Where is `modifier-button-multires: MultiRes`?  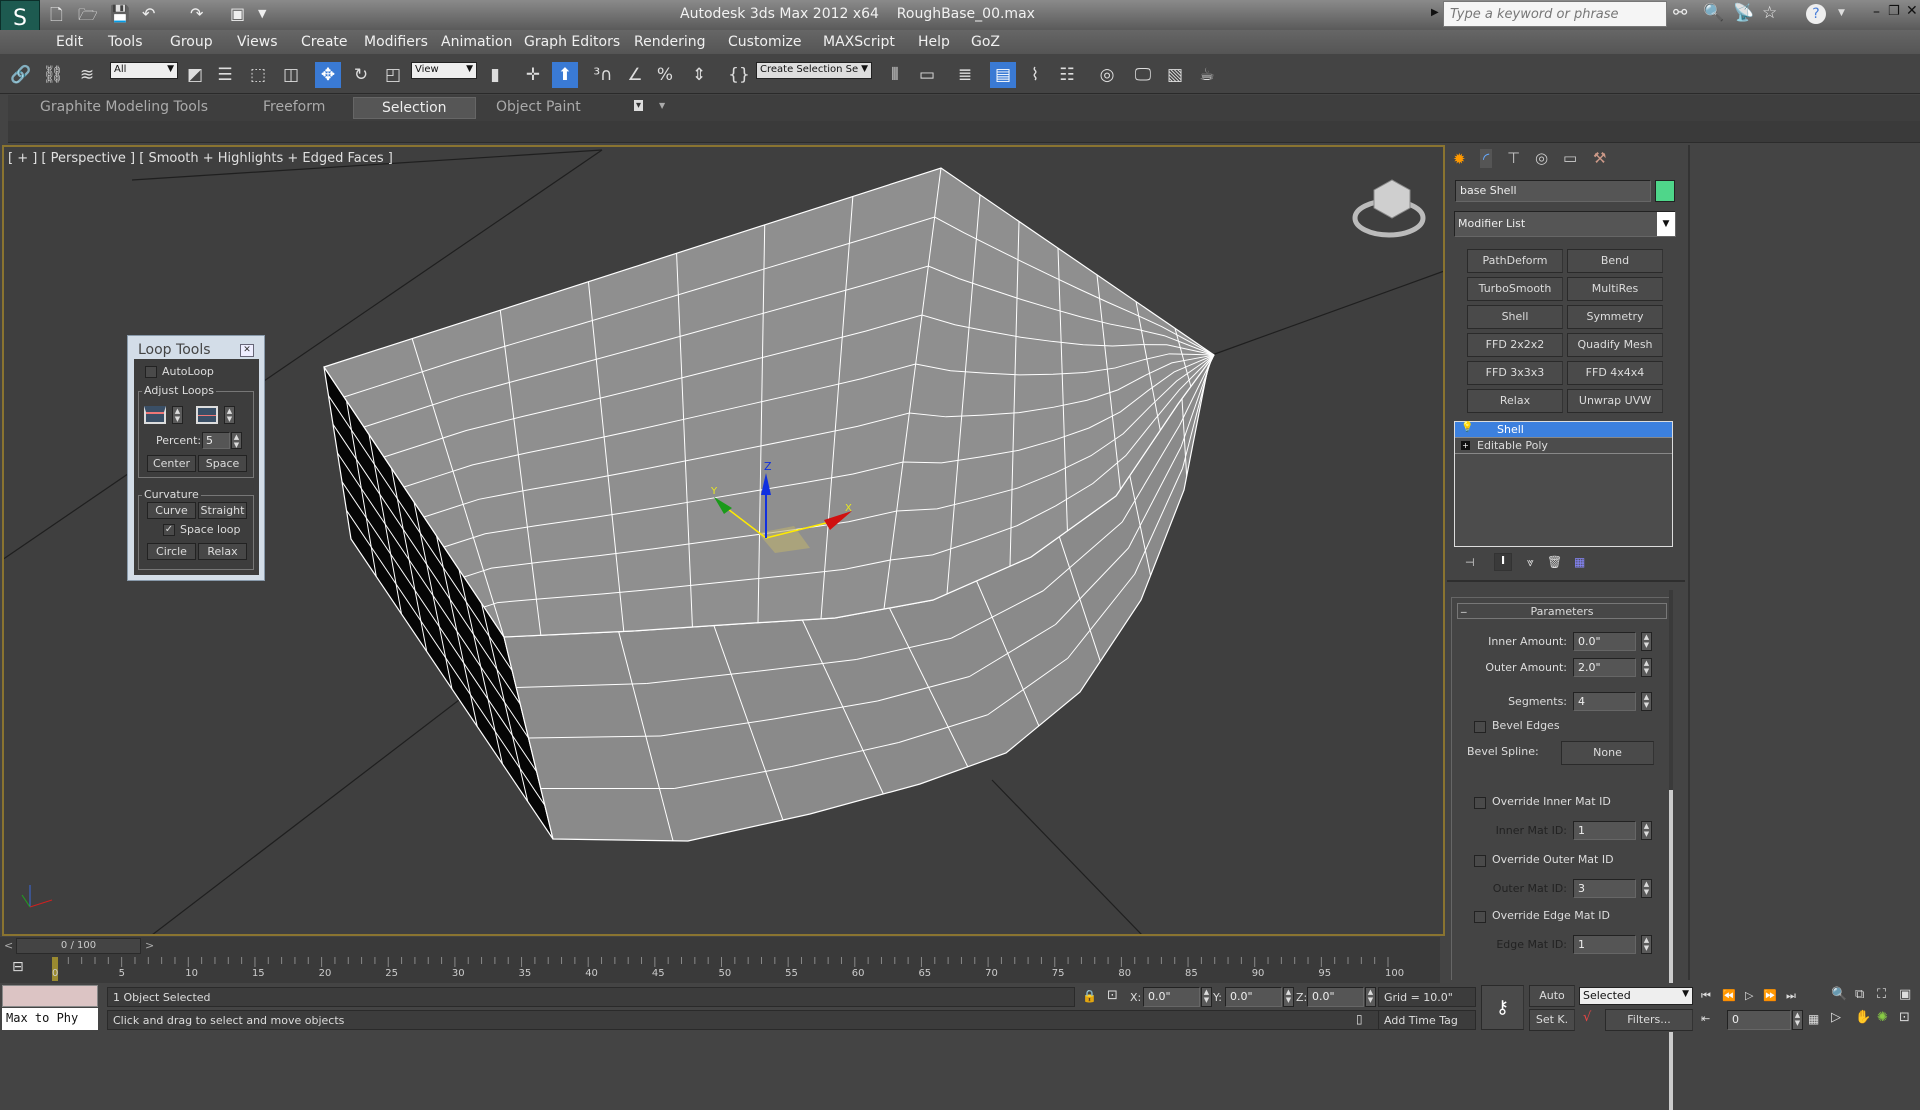
modifier-button-multires: MultiRes is located at coordinates (1615, 289).